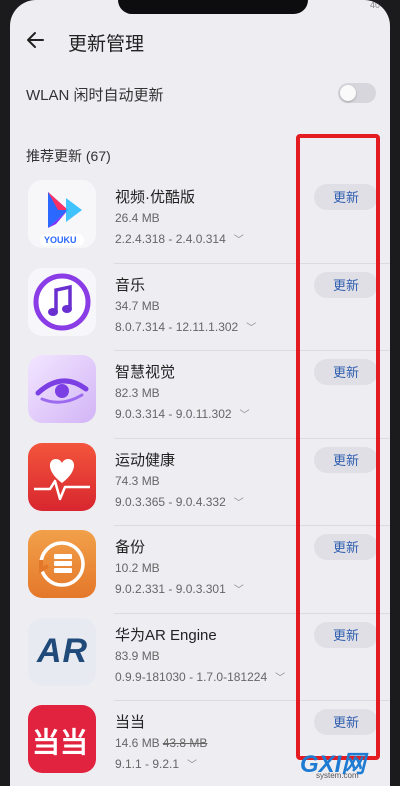 The image size is (400, 786). I want to click on new-size: 14.6 MB, so click(137, 743).